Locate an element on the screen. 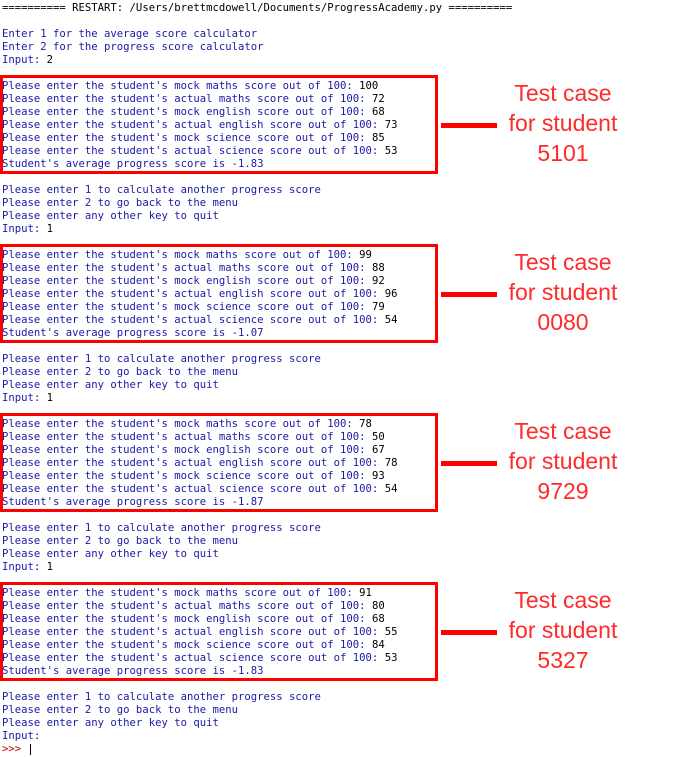  menu-line-average: Enter 1 for the average score calculator is located at coordinates (130, 34).